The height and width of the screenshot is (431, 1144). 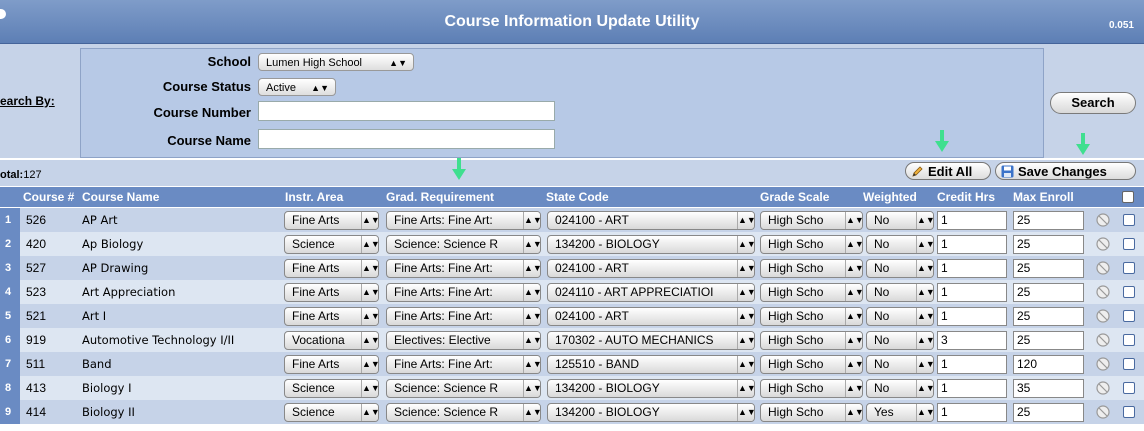 What do you see at coordinates (443, 292) in the screenshot?
I see `grad-requirement-select-value: Fine Arts: Fine Art:` at bounding box center [443, 292].